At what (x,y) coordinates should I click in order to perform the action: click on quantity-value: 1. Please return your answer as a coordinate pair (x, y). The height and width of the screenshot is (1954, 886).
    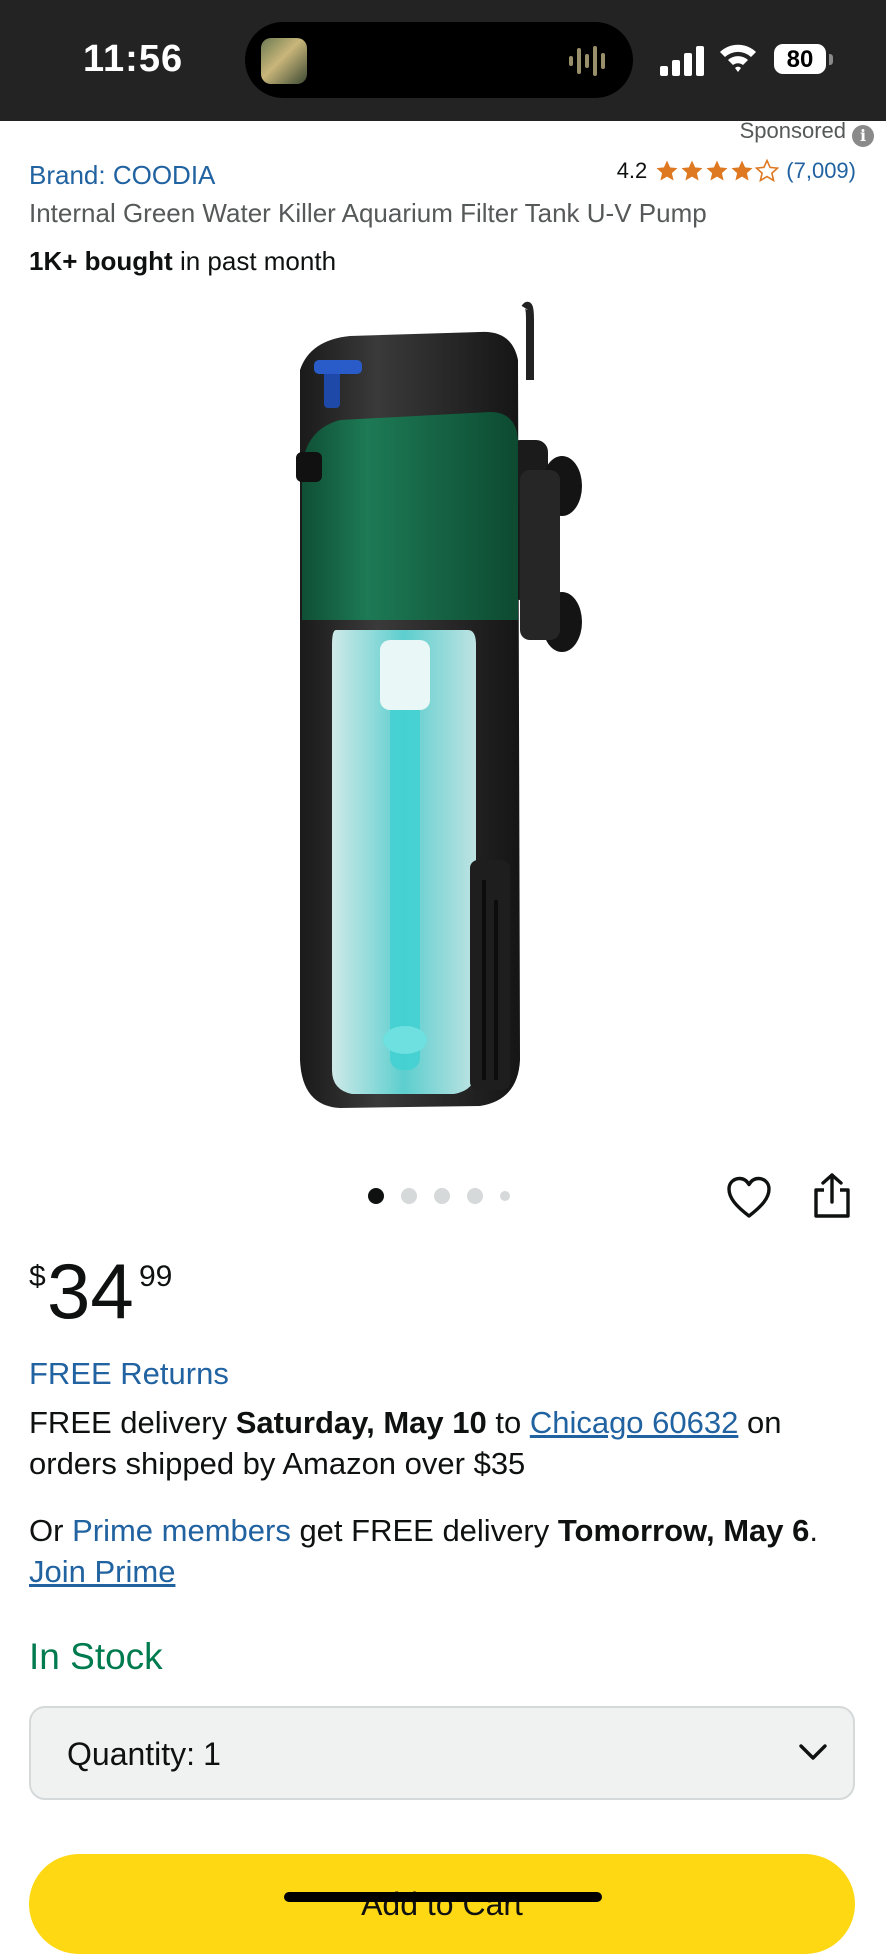
    Looking at the image, I should click on (212, 1754).